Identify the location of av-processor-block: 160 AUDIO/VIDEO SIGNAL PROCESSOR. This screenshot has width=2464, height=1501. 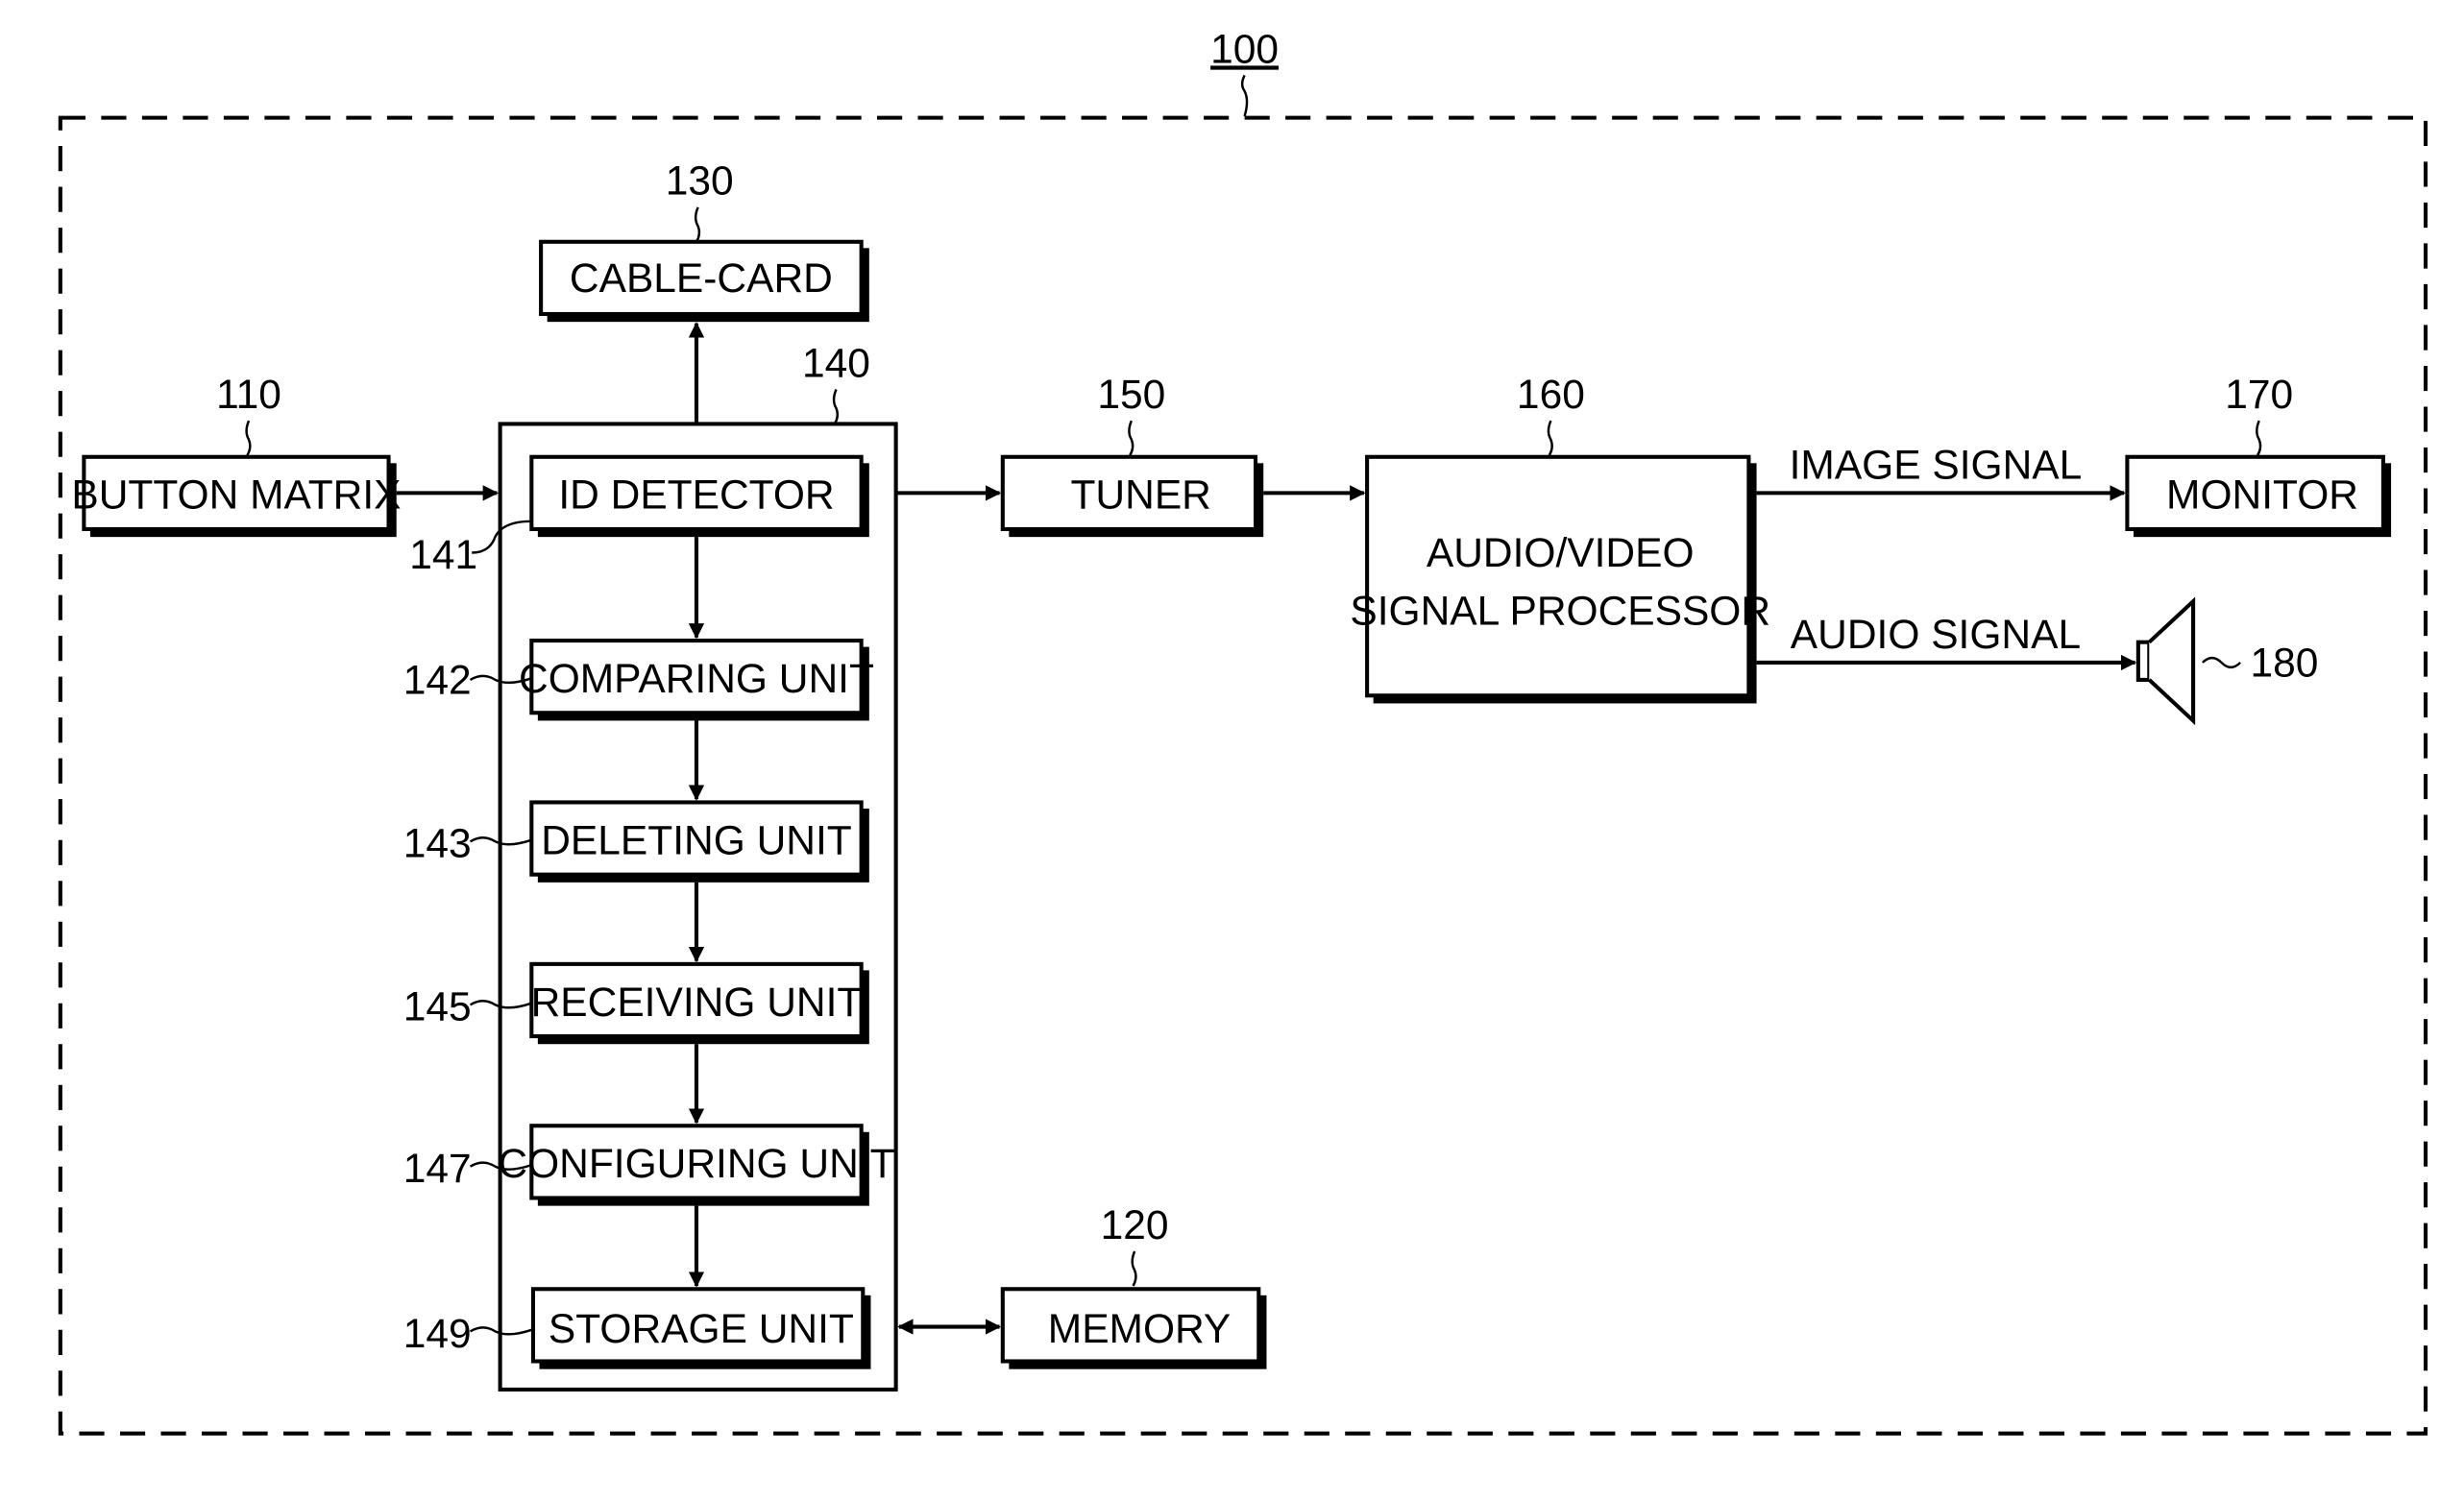
(1560, 538).